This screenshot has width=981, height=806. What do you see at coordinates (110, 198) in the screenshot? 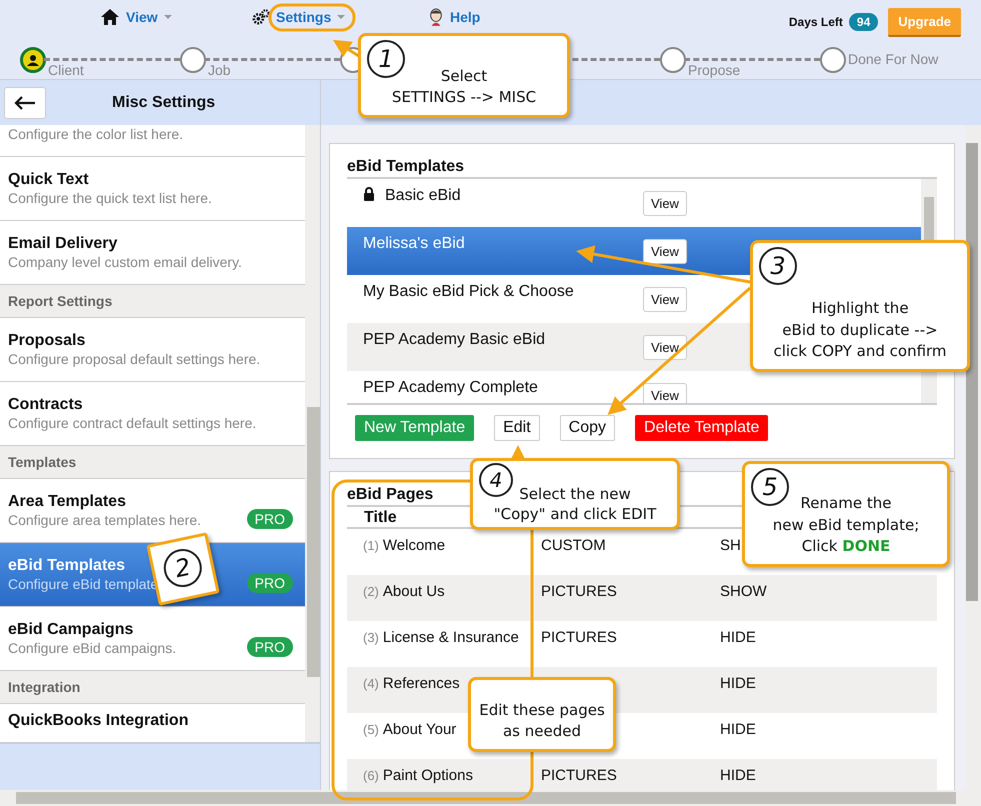
I see `item-description: Configure the quick text list here.` at bounding box center [110, 198].